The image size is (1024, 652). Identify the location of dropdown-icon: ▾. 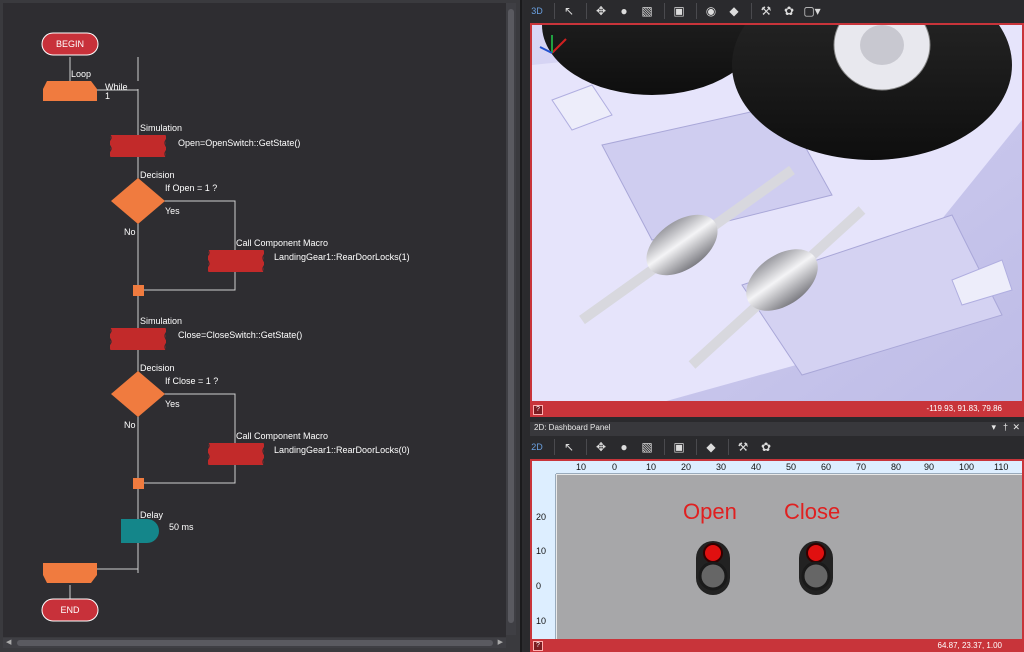
(993, 427).